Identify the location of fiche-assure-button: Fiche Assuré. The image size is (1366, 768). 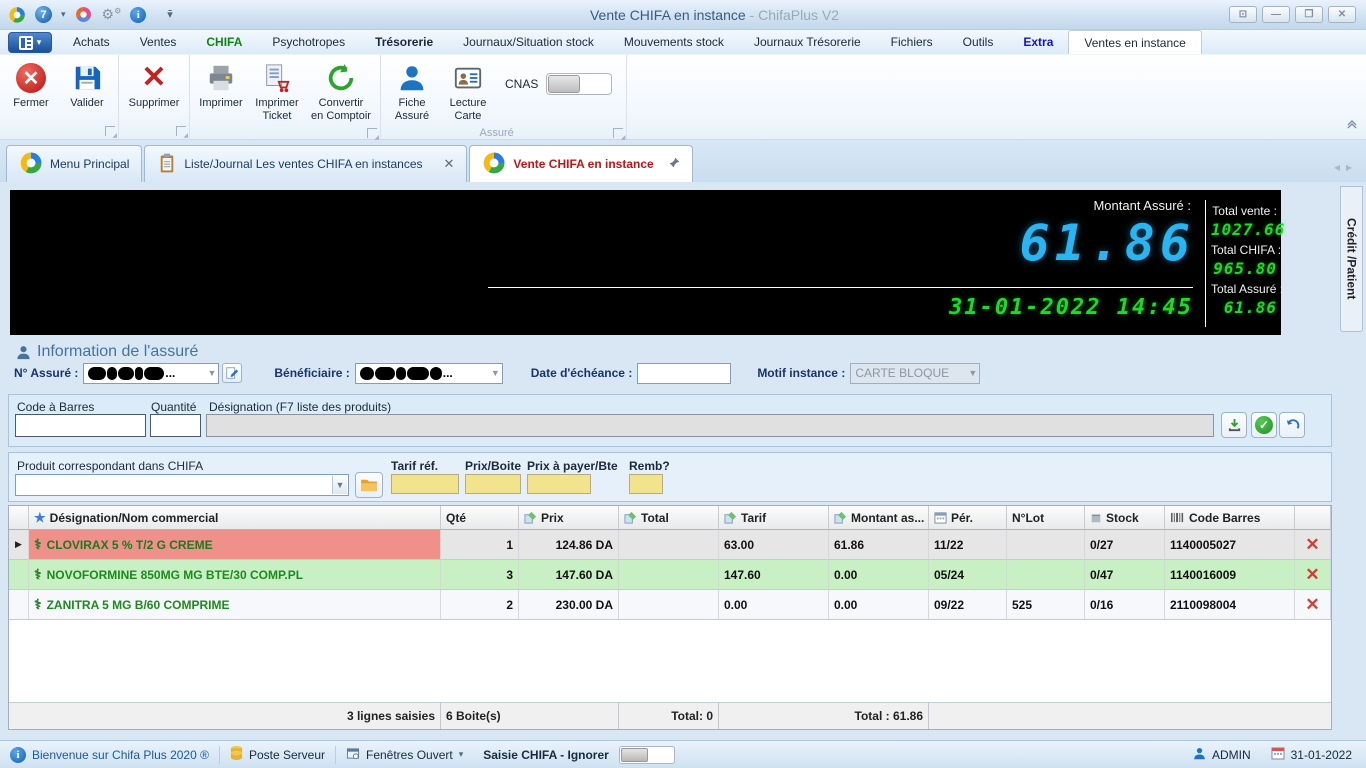
(412, 92).